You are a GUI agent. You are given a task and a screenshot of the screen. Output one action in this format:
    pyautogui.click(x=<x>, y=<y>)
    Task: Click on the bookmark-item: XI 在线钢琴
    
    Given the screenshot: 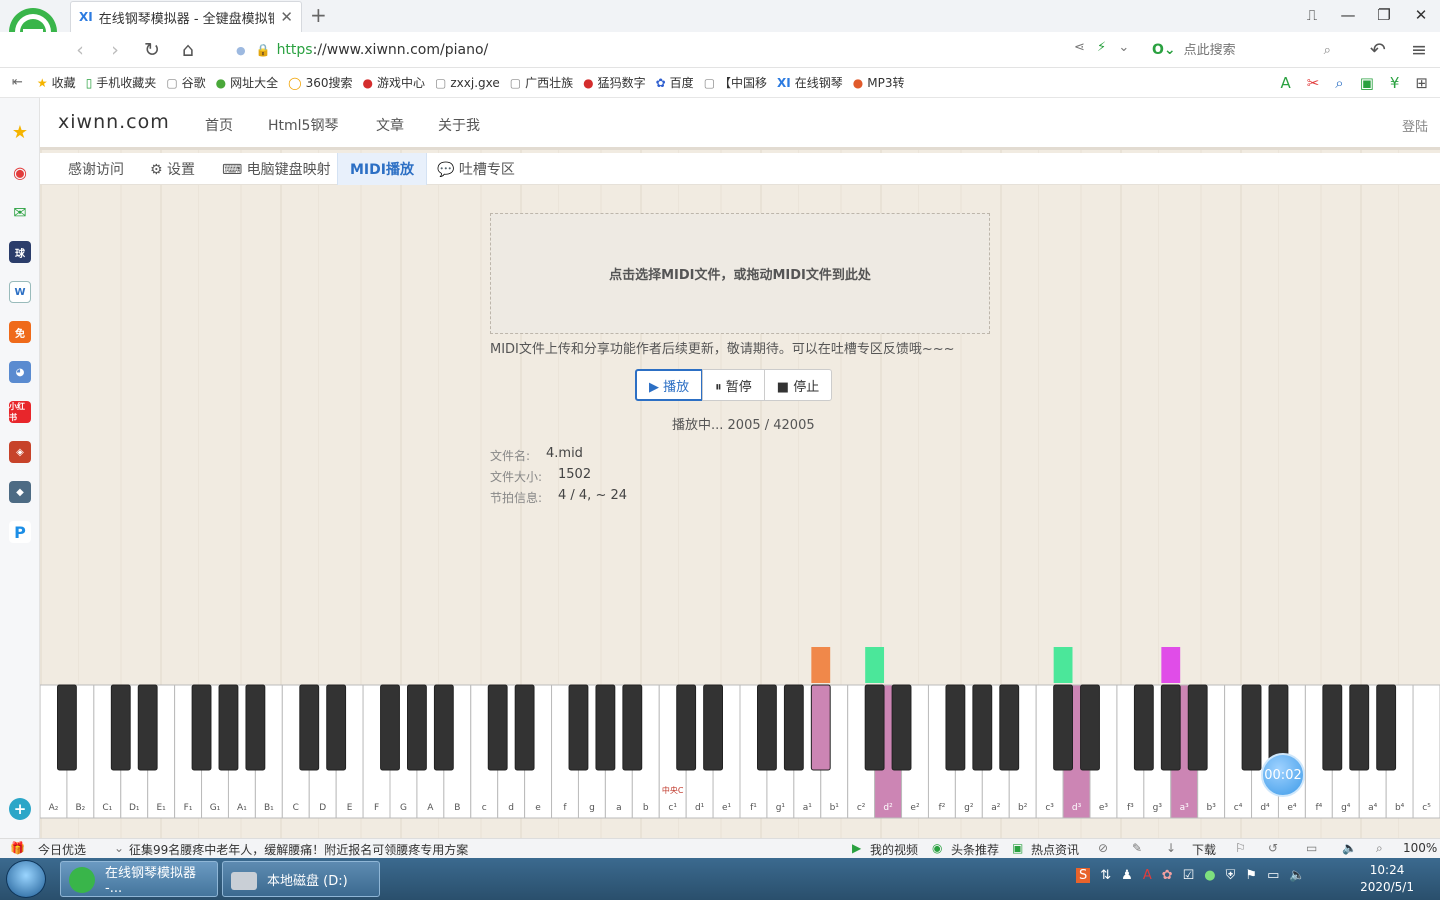 What is the action you would take?
    pyautogui.click(x=810, y=82)
    